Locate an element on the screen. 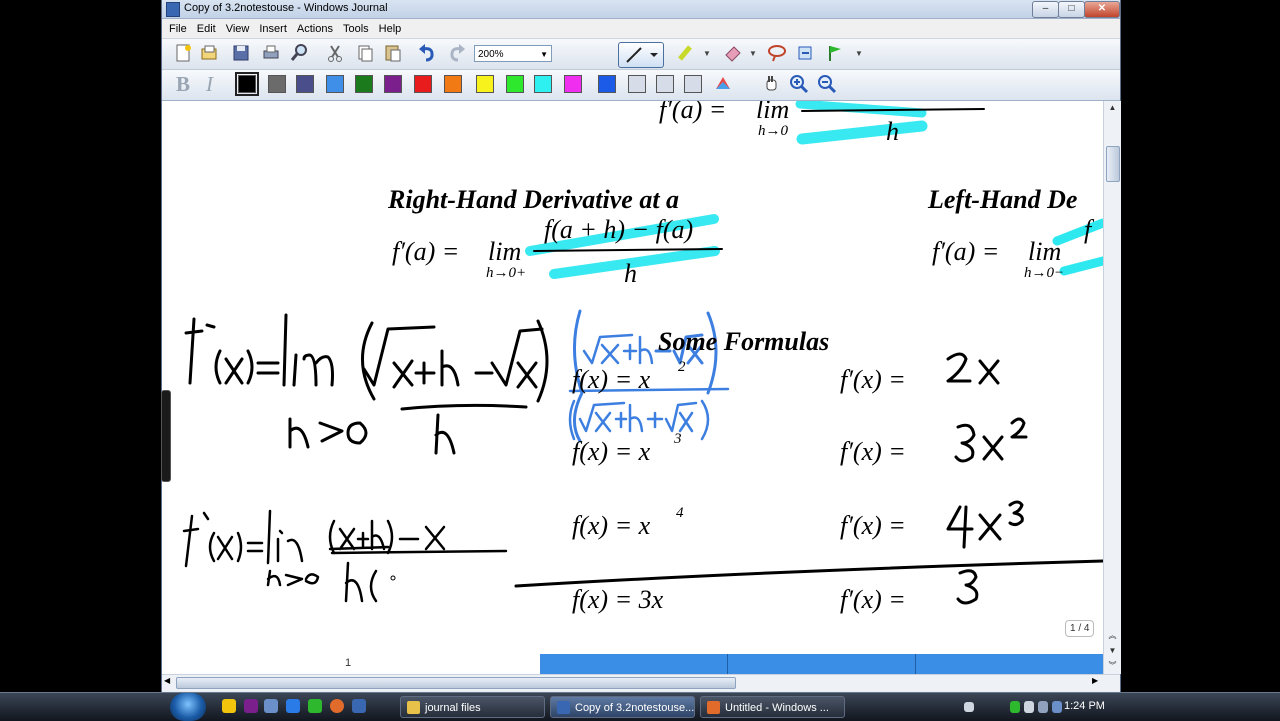  aim-icon is located at coordinates (229, 706).